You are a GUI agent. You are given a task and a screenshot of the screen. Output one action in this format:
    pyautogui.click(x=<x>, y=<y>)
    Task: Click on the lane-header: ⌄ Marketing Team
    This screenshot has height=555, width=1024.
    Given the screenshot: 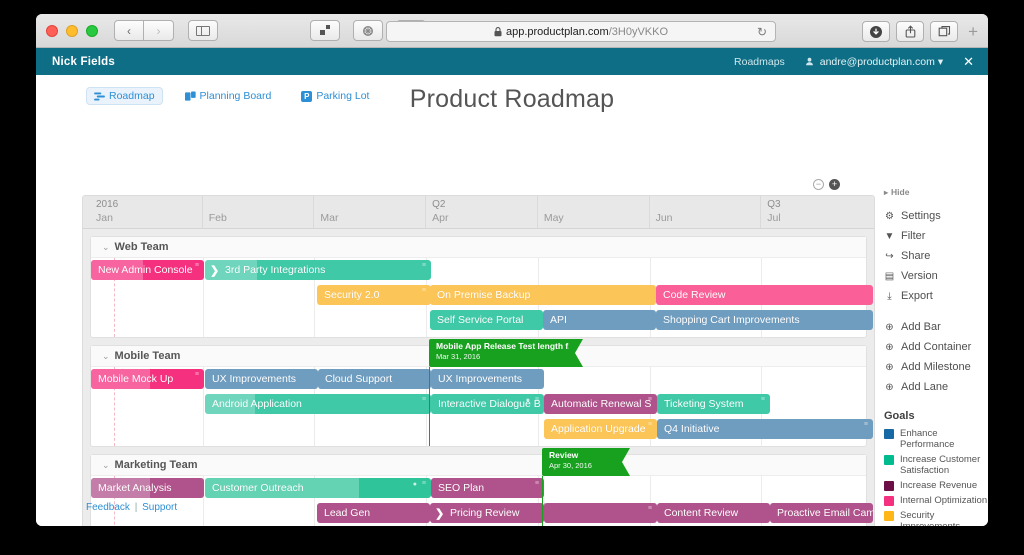 What is the action you would take?
    pyautogui.click(x=478, y=465)
    